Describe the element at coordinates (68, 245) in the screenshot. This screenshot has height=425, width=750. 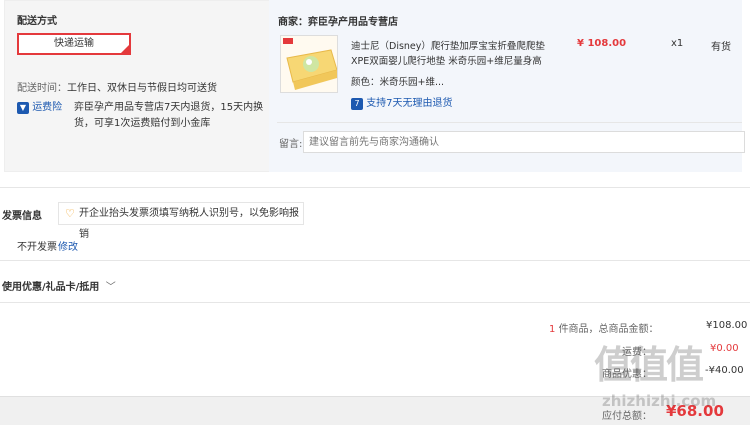
I see `invoice-edit-link: 修改` at that location.